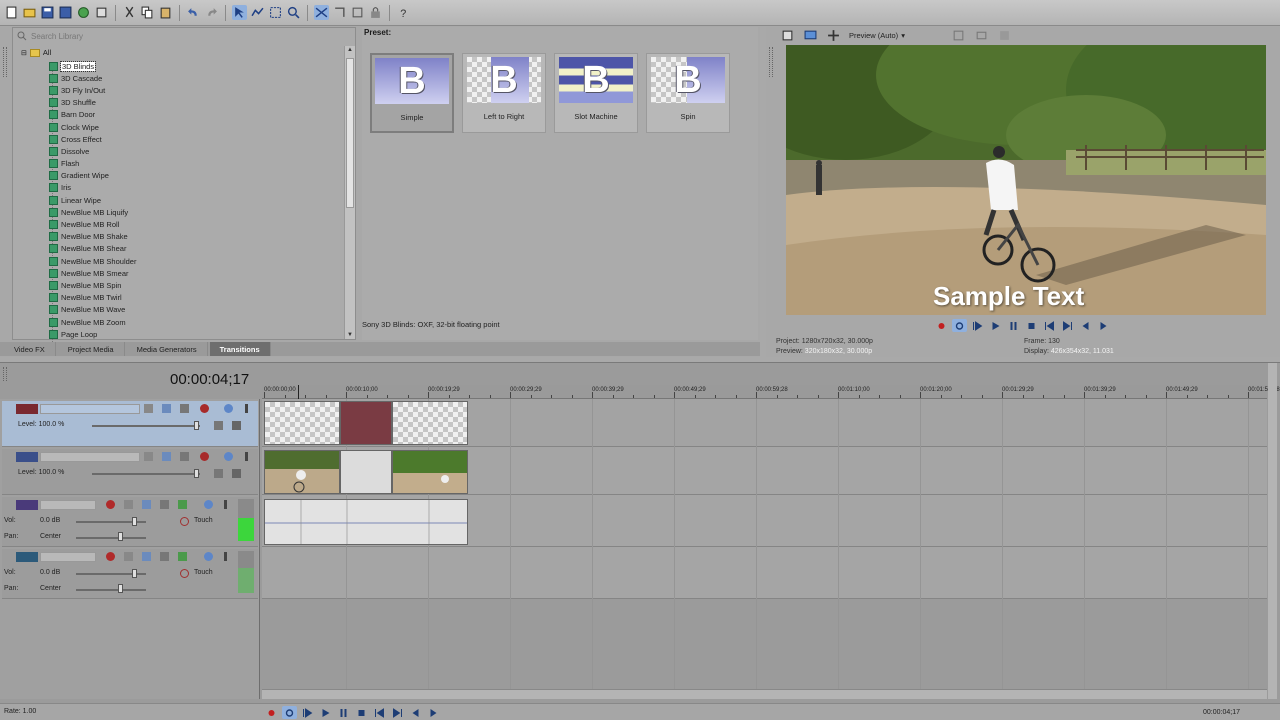 The width and height of the screenshot is (1280, 720). What do you see at coordinates (167, 349) in the screenshot?
I see `window-tab: Media Generators` at bounding box center [167, 349].